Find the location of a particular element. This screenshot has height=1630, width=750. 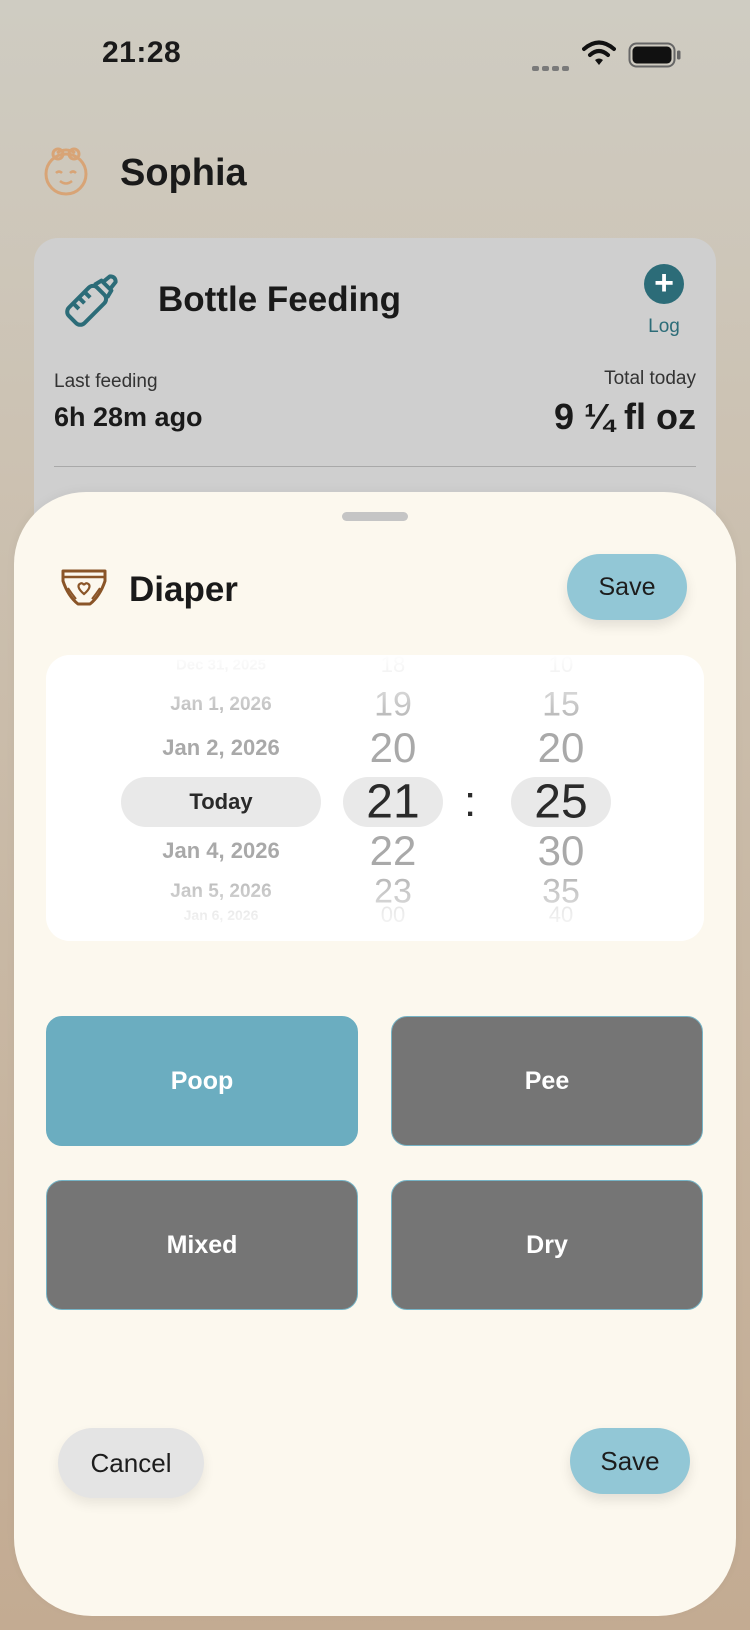

hour-option: 20 is located at coordinates (393, 748).